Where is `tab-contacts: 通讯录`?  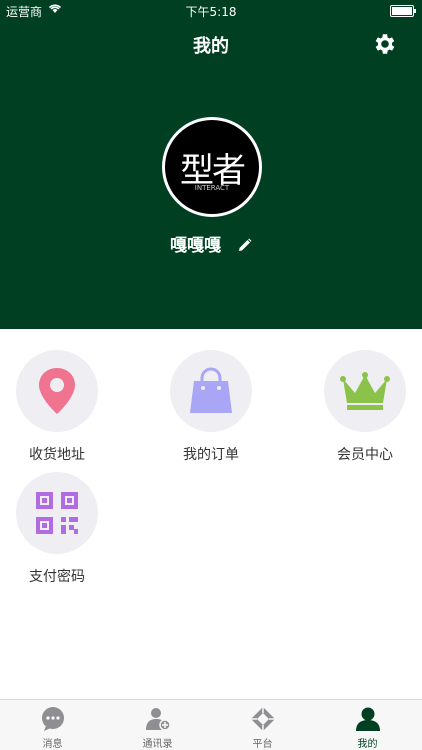 tab-contacts: 通讯录 is located at coordinates (157, 725).